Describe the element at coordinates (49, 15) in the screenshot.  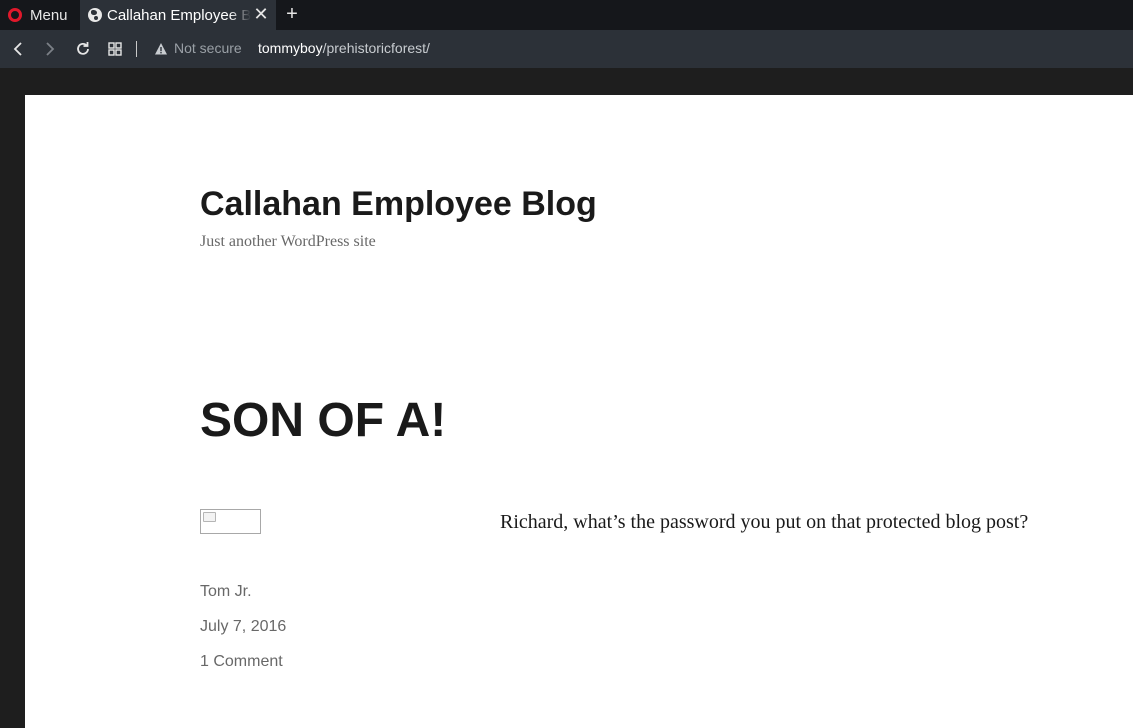
I see `menu-label: Menu` at that location.